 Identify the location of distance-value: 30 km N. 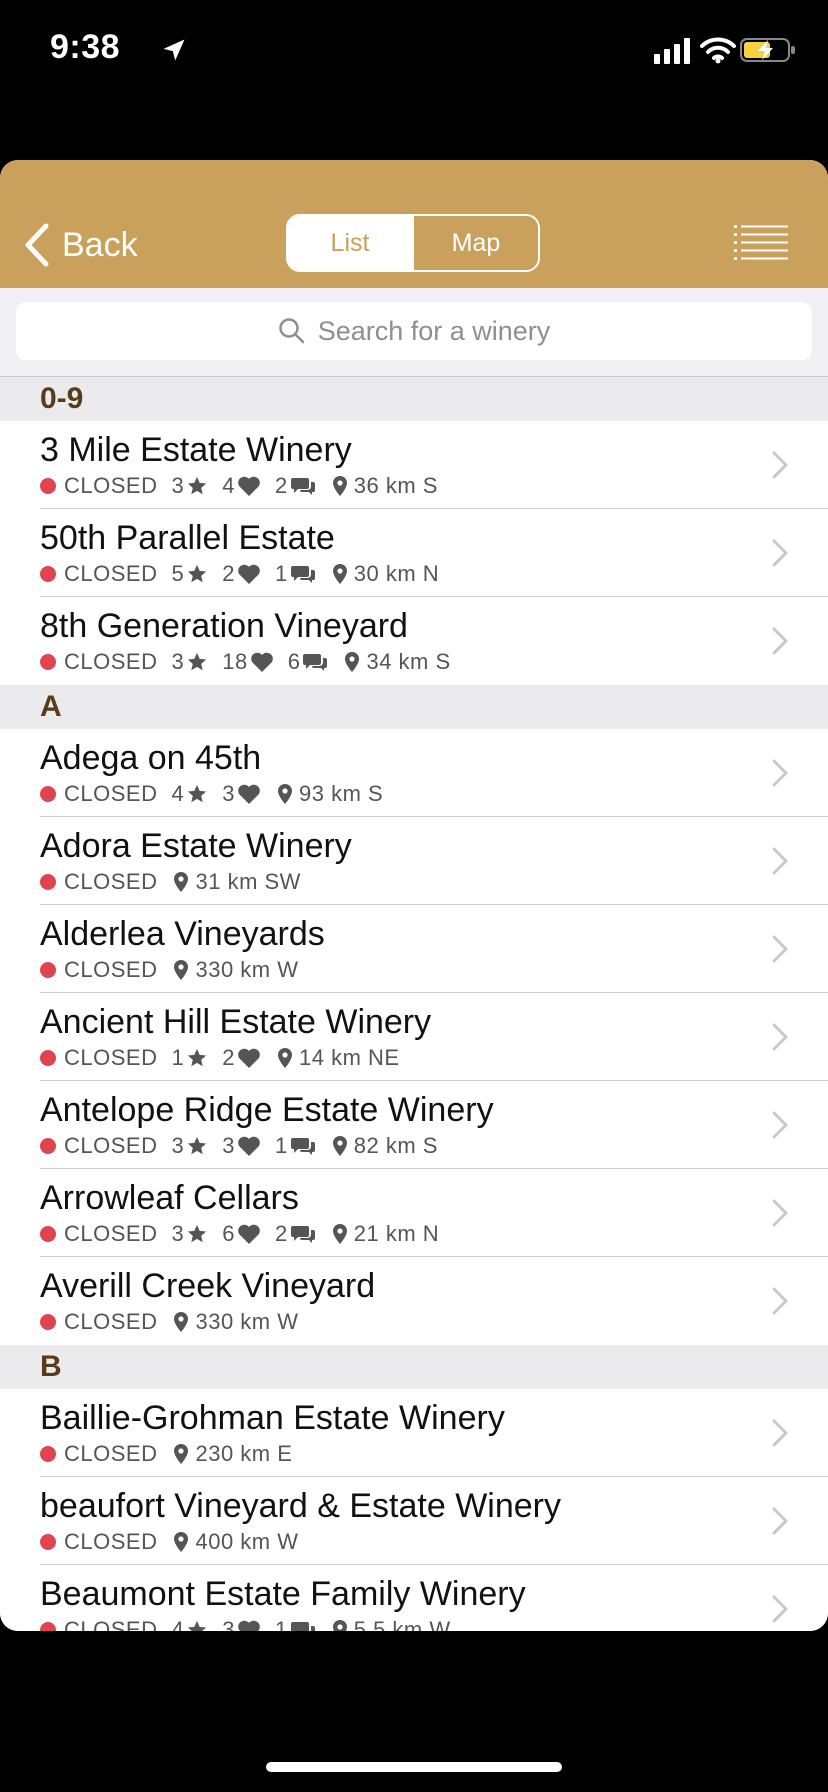
(396, 573).